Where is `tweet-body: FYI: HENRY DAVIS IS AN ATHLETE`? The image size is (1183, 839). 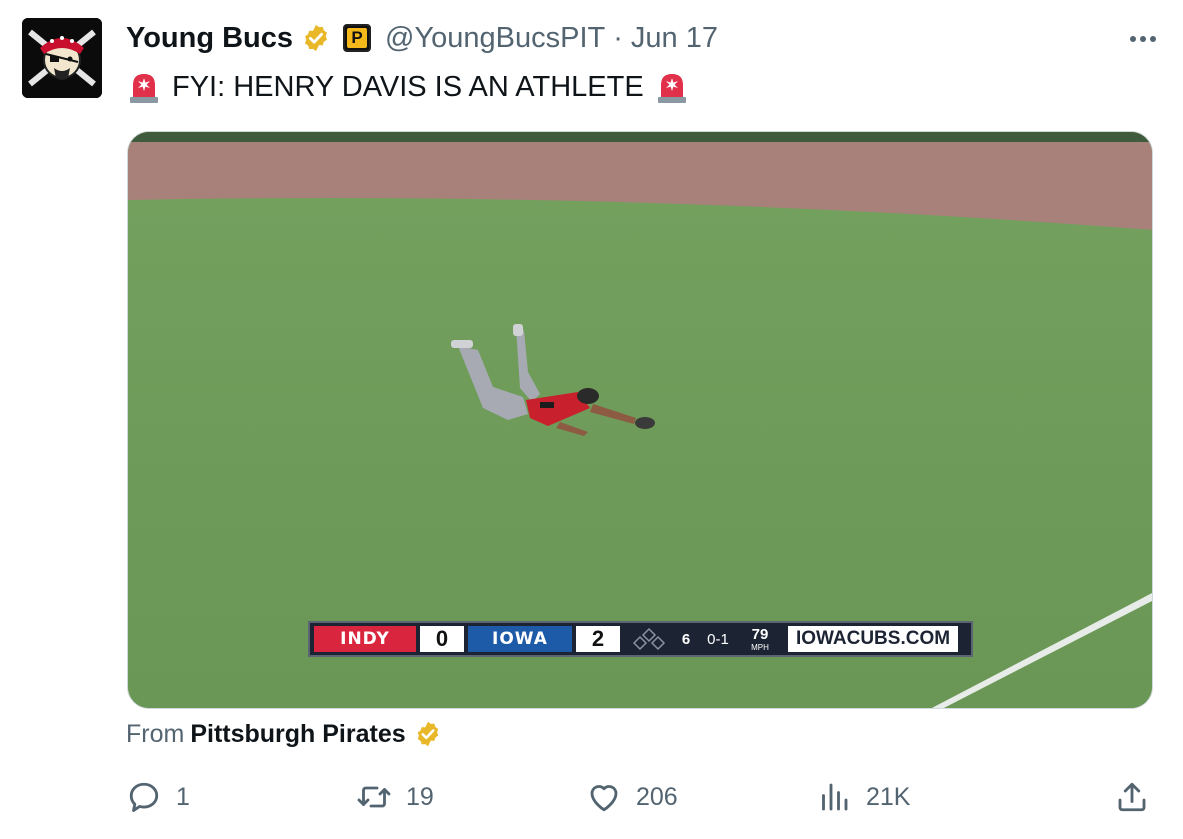 tweet-body: FYI: HENRY DAVIS IS AN ATHLETE is located at coordinates (408, 86).